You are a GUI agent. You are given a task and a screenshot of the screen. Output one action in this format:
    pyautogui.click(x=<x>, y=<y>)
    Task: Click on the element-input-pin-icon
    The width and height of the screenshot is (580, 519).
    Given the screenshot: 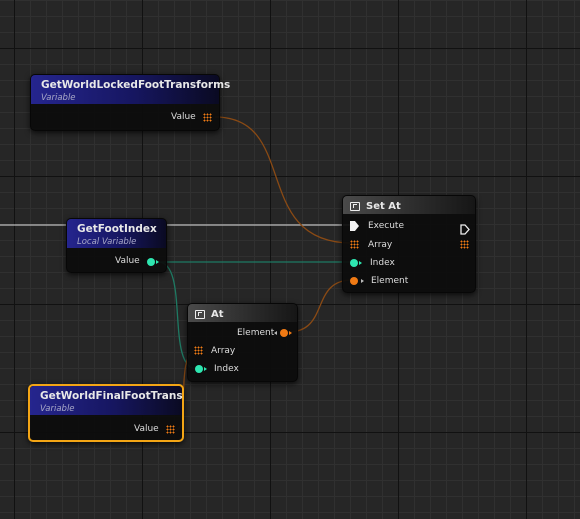 What is the action you would take?
    pyautogui.click(x=354, y=281)
    